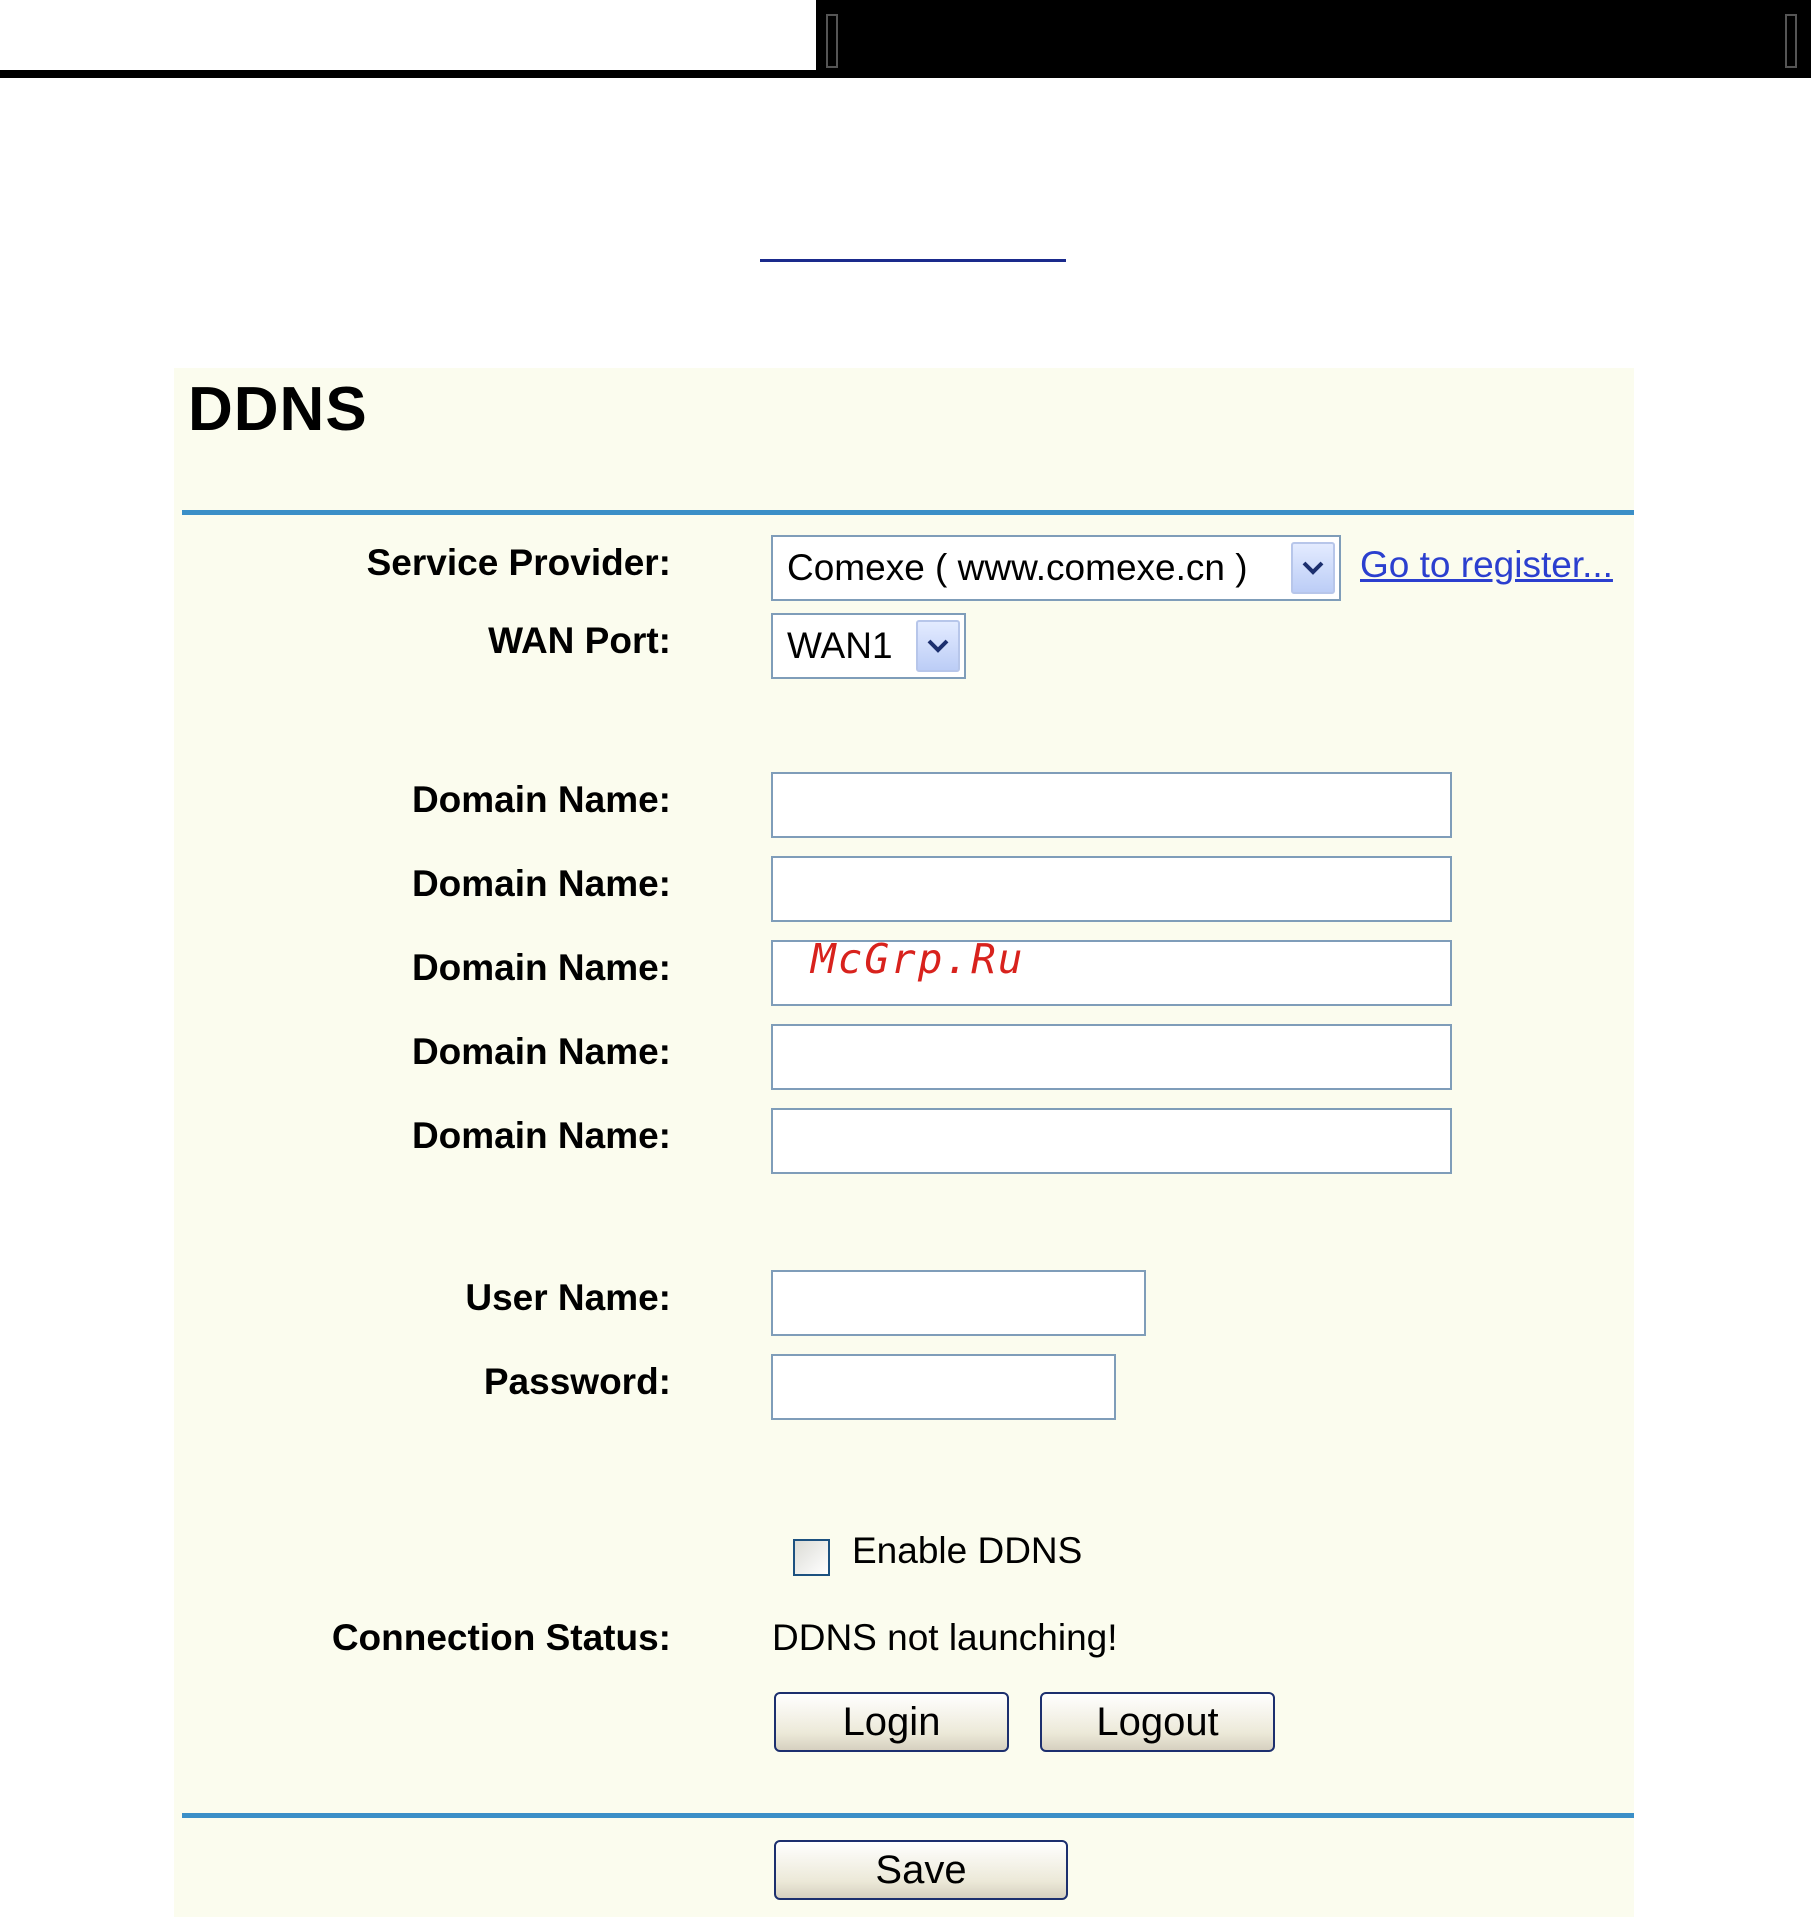 The width and height of the screenshot is (1811, 1917). What do you see at coordinates (1017, 567) in the screenshot?
I see `service-provider-value: Comexe ( www.comexe.cn )` at bounding box center [1017, 567].